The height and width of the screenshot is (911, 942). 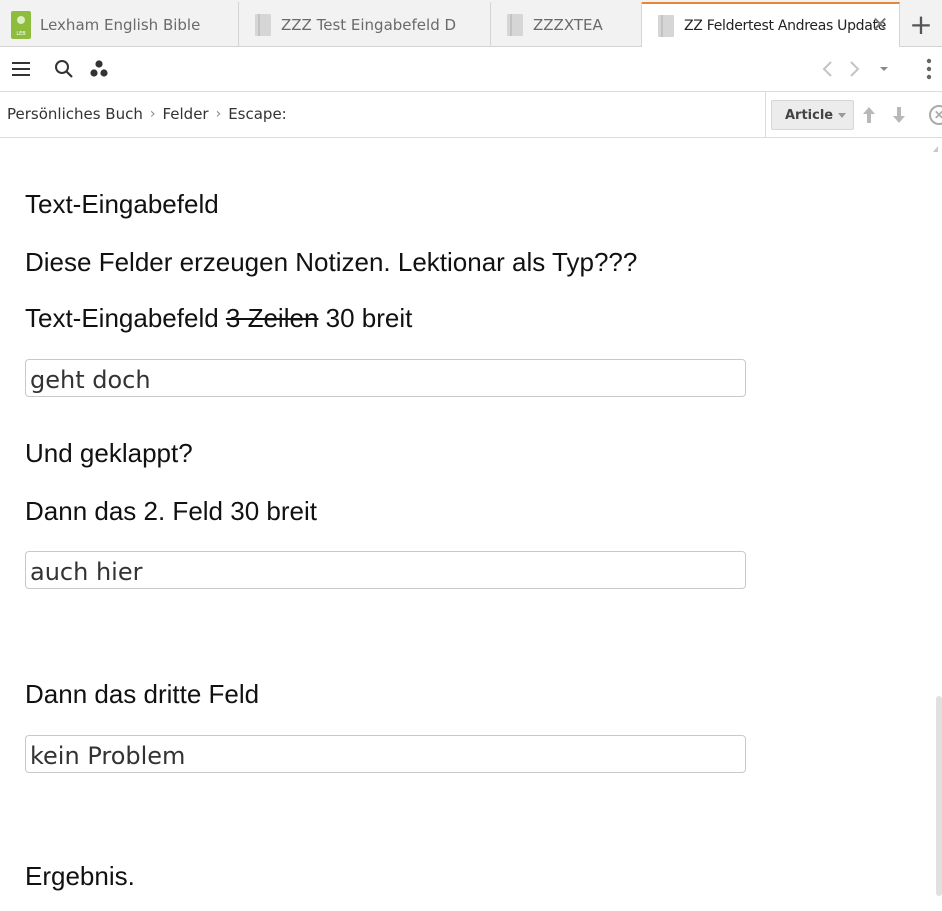 I want to click on field-spec-text-end: 30 breit, so click(x=365, y=318).